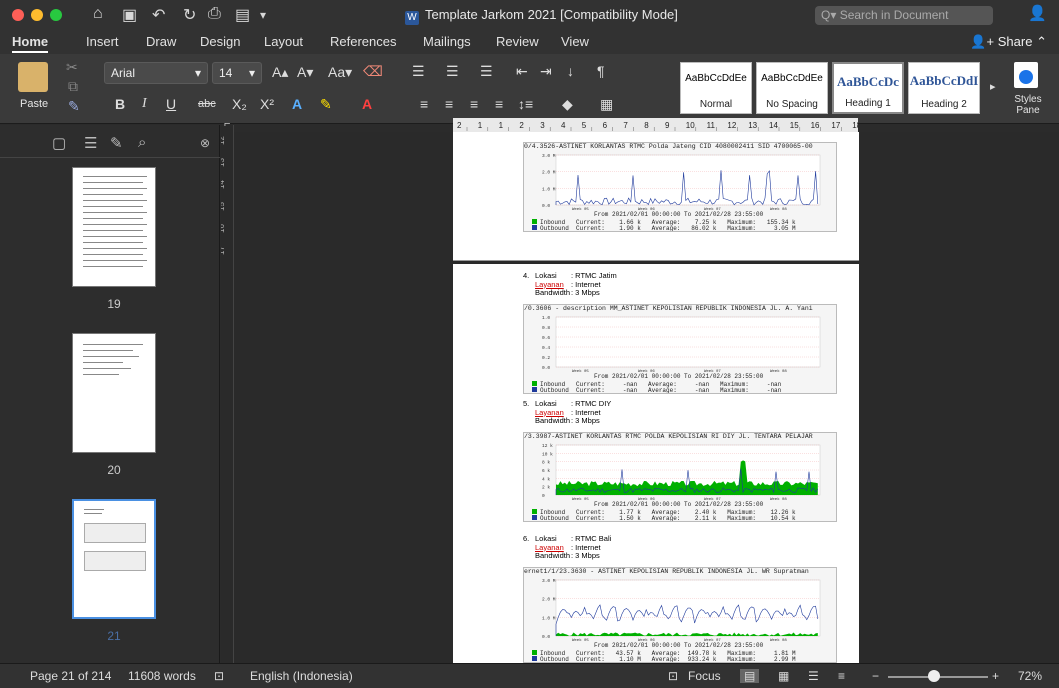 The height and width of the screenshot is (688, 1059). What do you see at coordinates (116, 143) in the screenshot?
I see `comments-icon: ✎` at bounding box center [116, 143].